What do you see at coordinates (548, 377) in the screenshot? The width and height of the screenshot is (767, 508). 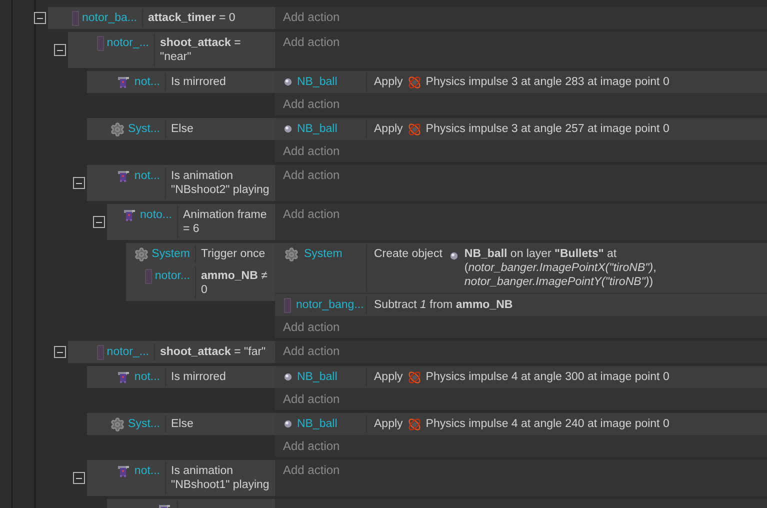 I see `action-text: Physics impulse 4 at angle 300 at image point 0` at bounding box center [548, 377].